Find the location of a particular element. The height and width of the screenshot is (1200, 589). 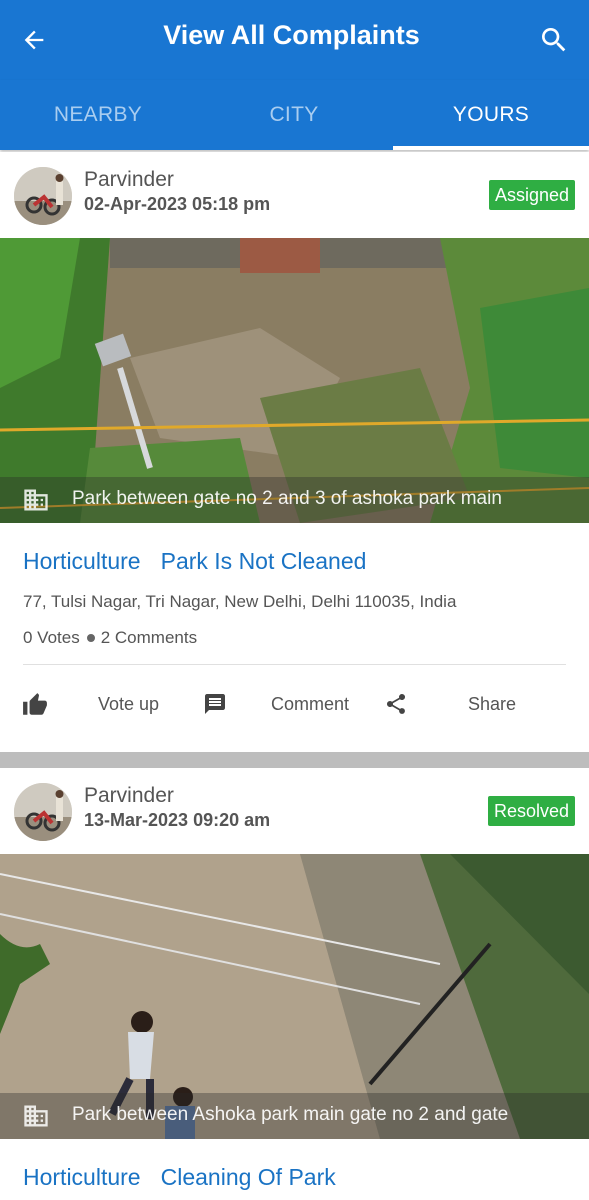

complaint-stats: 0 Votes 2 Comments is located at coordinates (110, 638).